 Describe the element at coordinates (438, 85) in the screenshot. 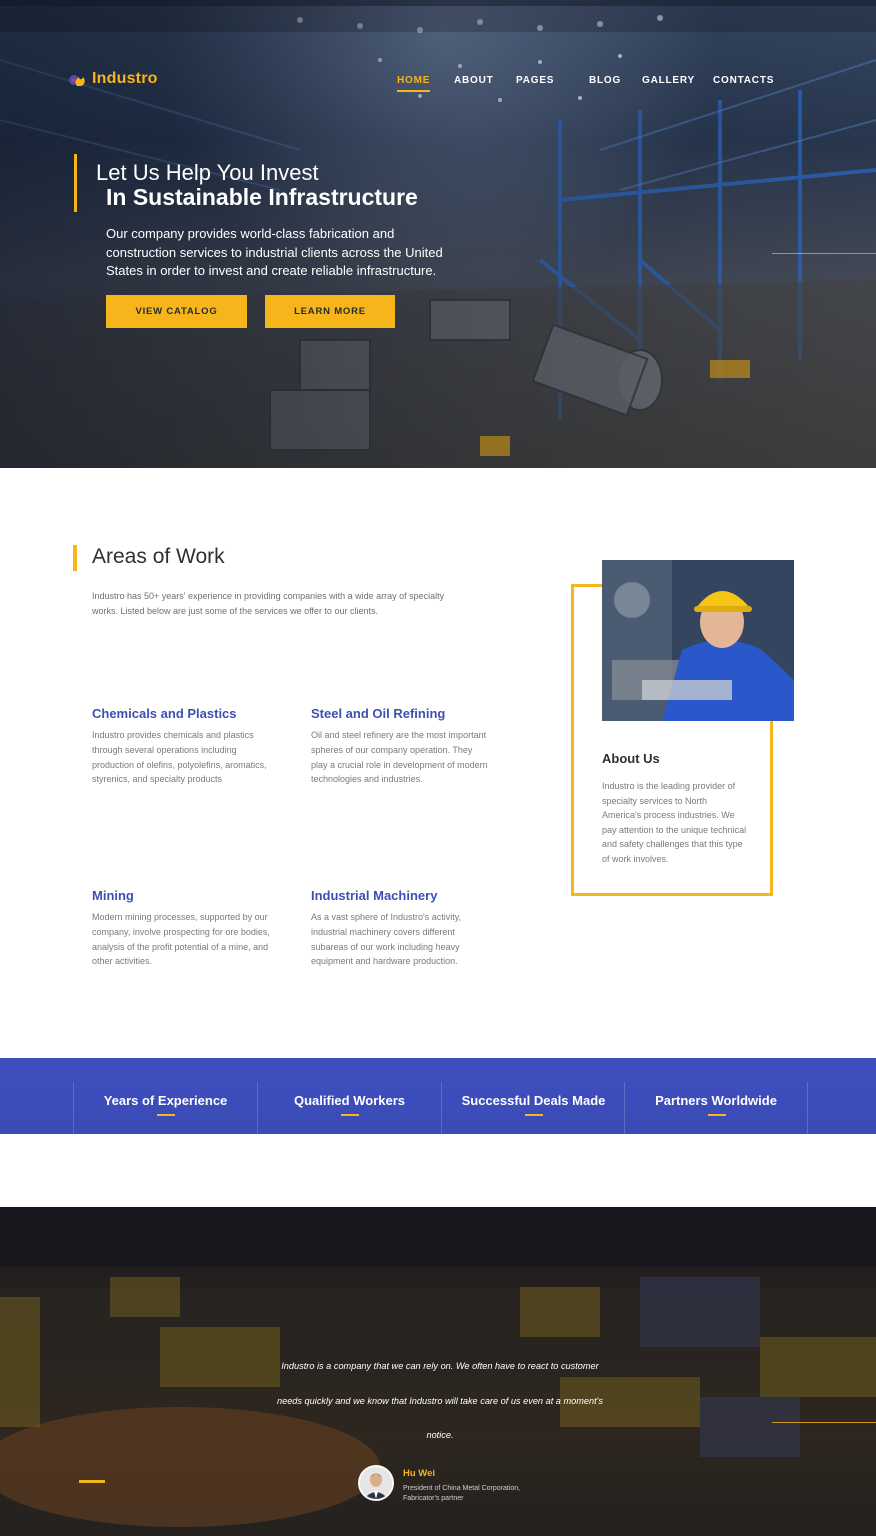

I see `main-nav: HOME ABOUT PAGES BLOG GALLERY CONTACTS` at that location.